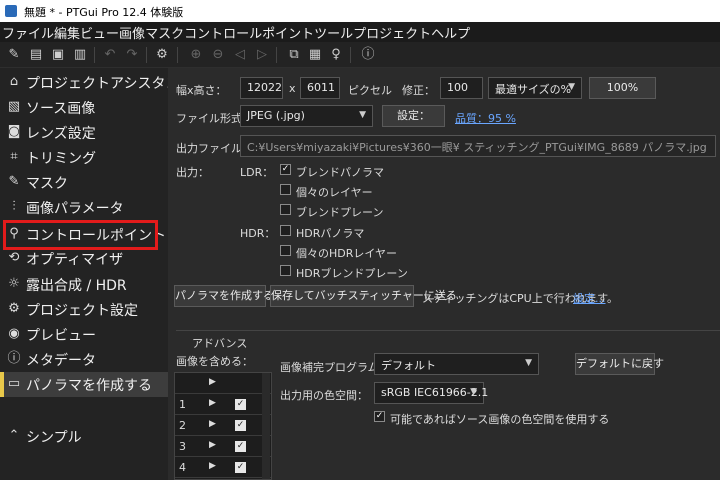 The image size is (720, 480). Describe the element at coordinates (392, 32) in the screenshot. I see `menu-project: プロジェクト` at that location.